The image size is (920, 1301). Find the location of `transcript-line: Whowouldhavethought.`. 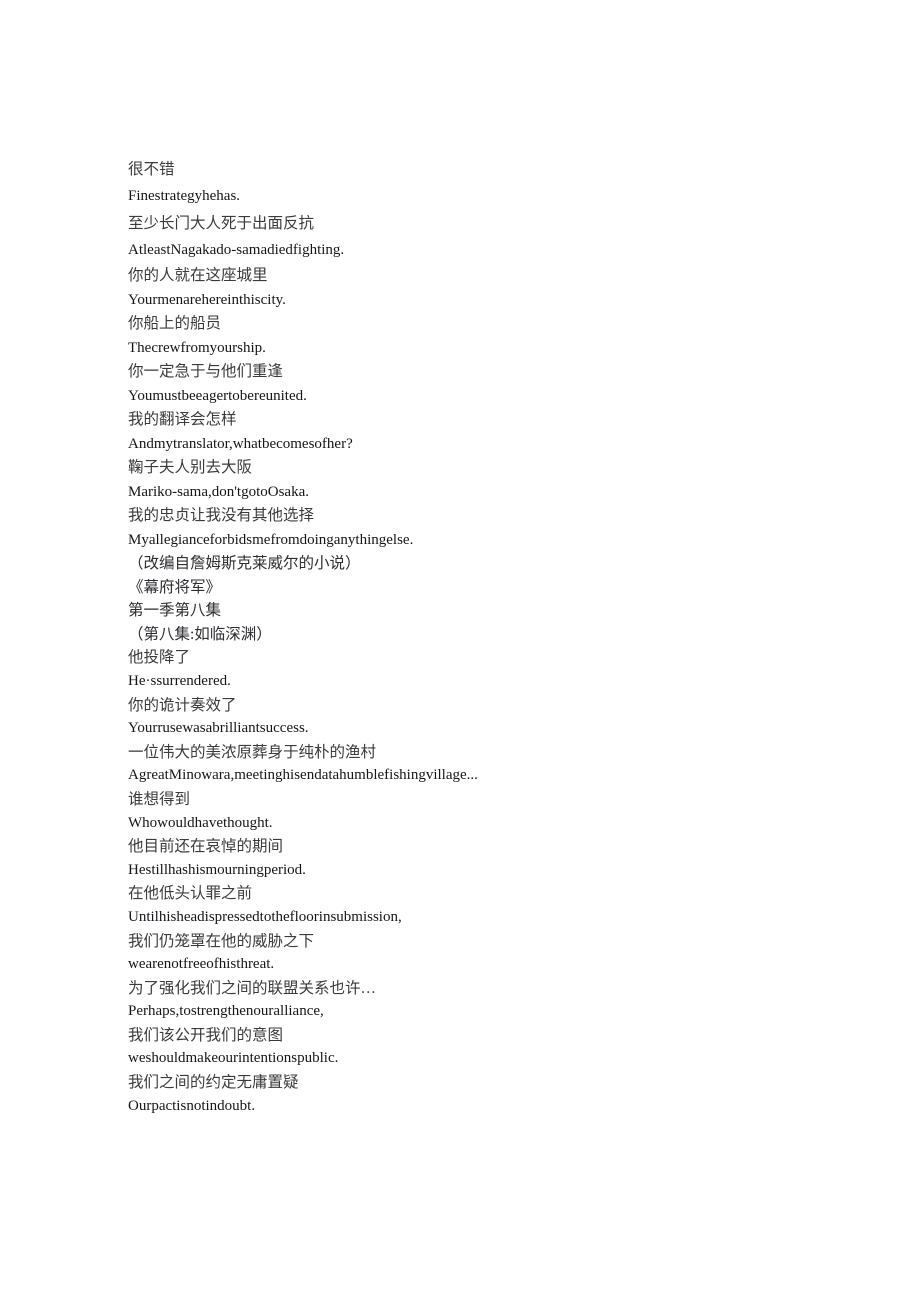

transcript-line: Whowouldhavethought. is located at coordinates (200, 822).